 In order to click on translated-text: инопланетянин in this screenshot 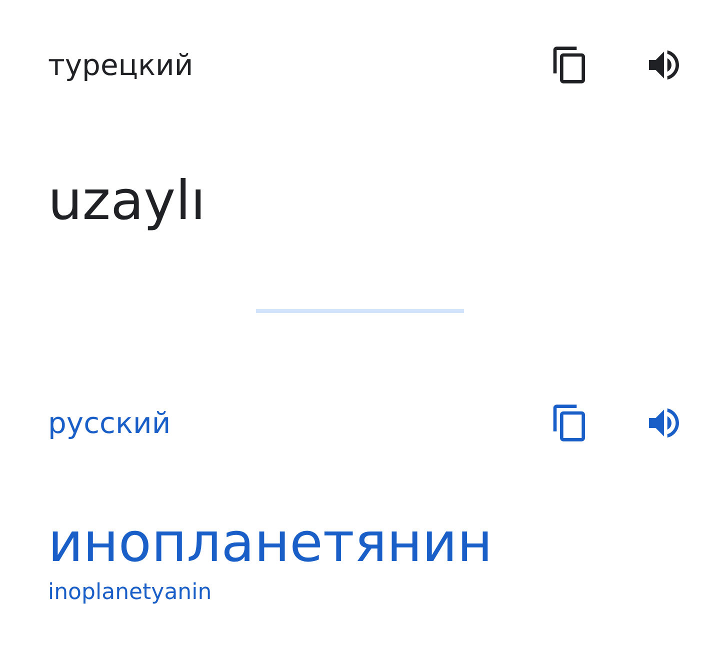, I will do `click(271, 543)`.